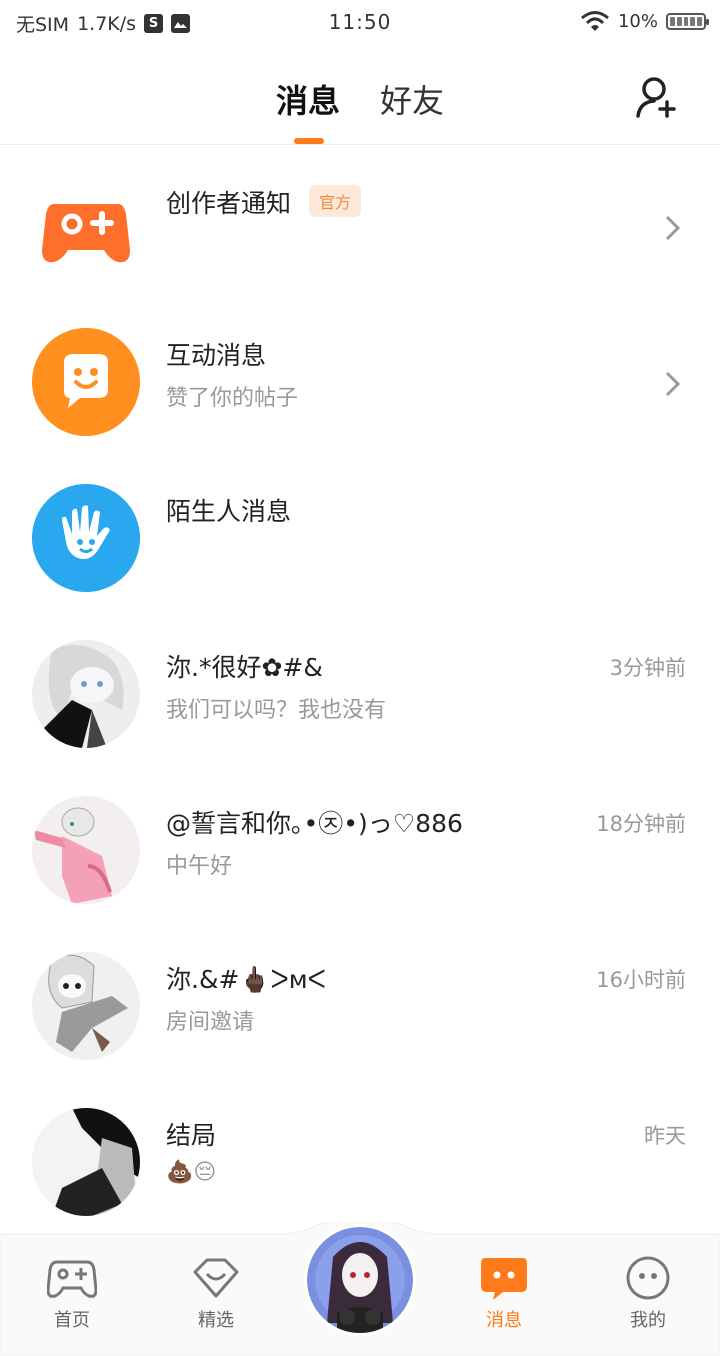 The height and width of the screenshot is (1356, 720). Describe the element at coordinates (335, 201) in the screenshot. I see `official-badge: 官方` at that location.